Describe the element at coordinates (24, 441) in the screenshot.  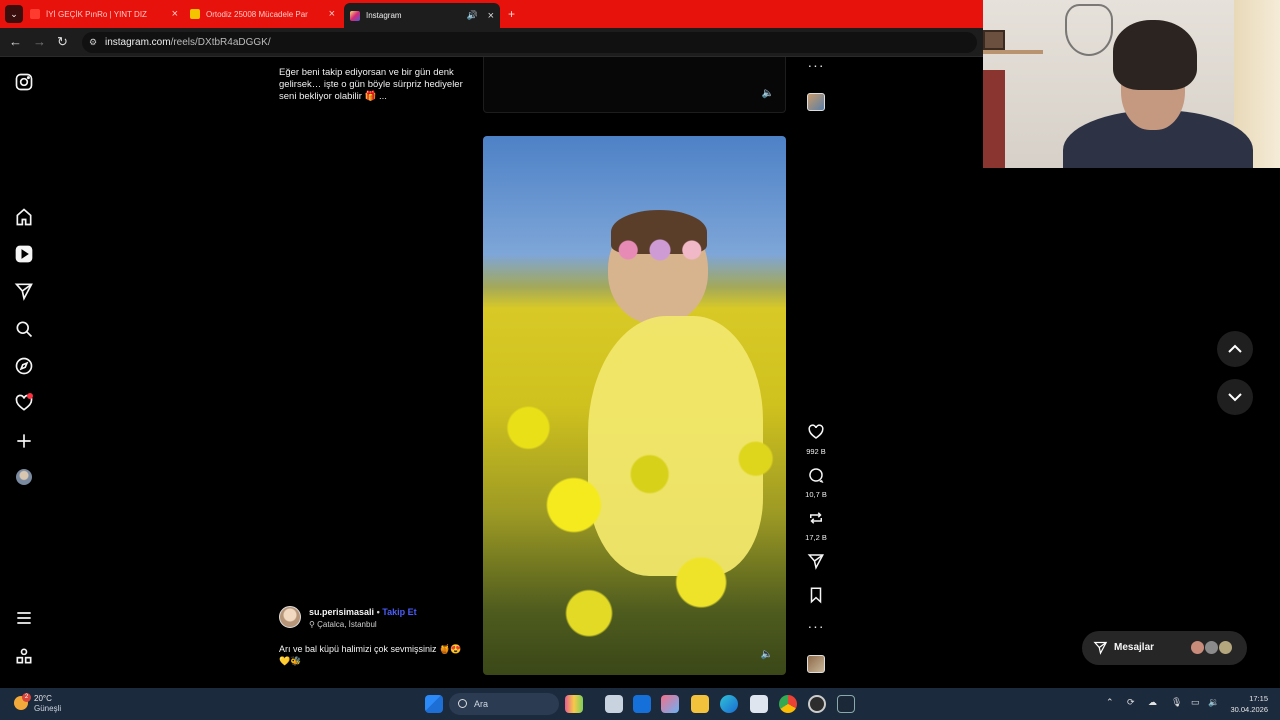
I see `create-plus-icon` at that location.